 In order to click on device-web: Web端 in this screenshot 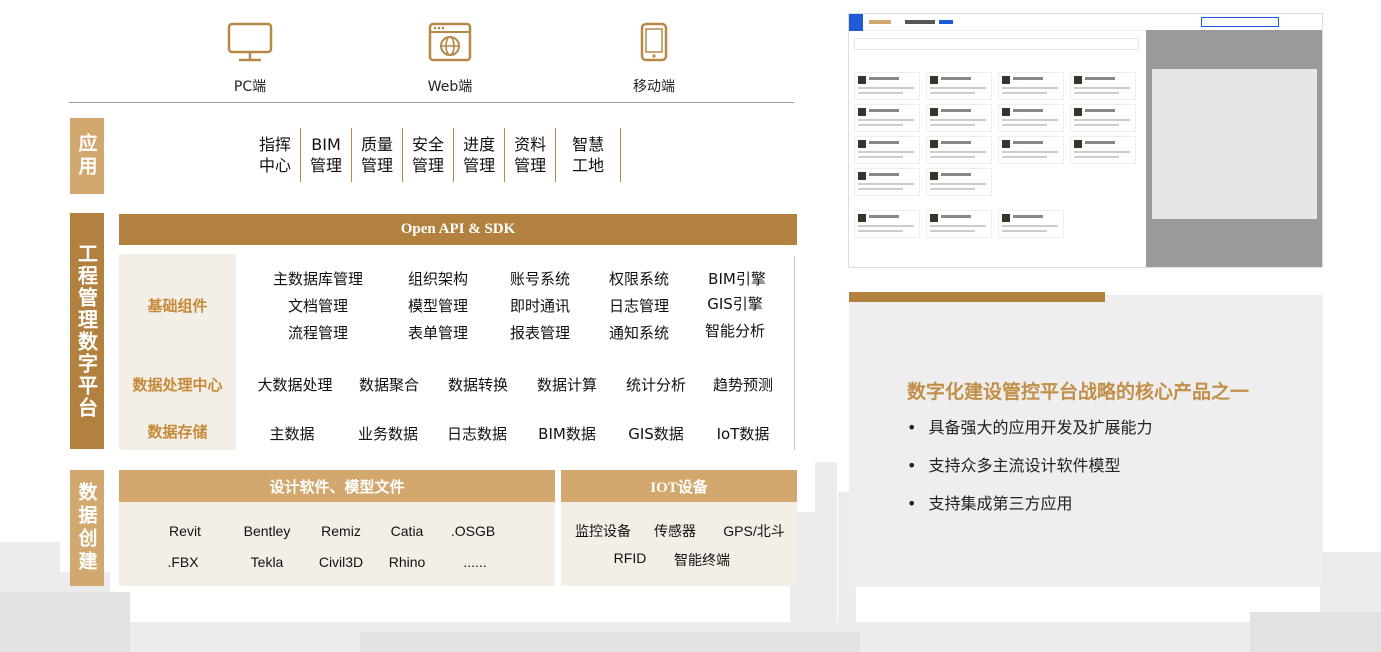, I will do `click(450, 59)`.